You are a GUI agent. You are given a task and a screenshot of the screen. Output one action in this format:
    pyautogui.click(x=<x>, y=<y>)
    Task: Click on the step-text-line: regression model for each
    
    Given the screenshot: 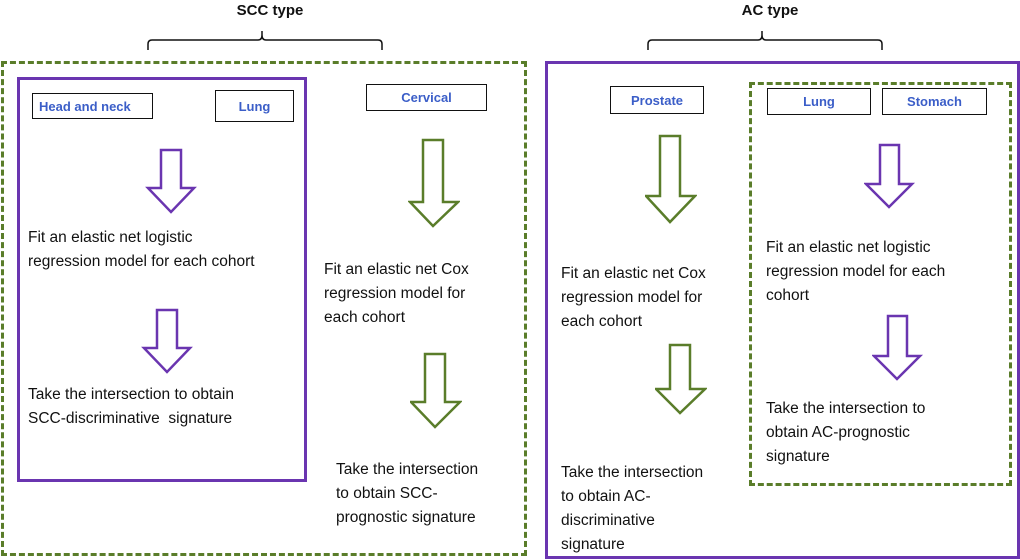 What is the action you would take?
    pyautogui.click(x=856, y=271)
    